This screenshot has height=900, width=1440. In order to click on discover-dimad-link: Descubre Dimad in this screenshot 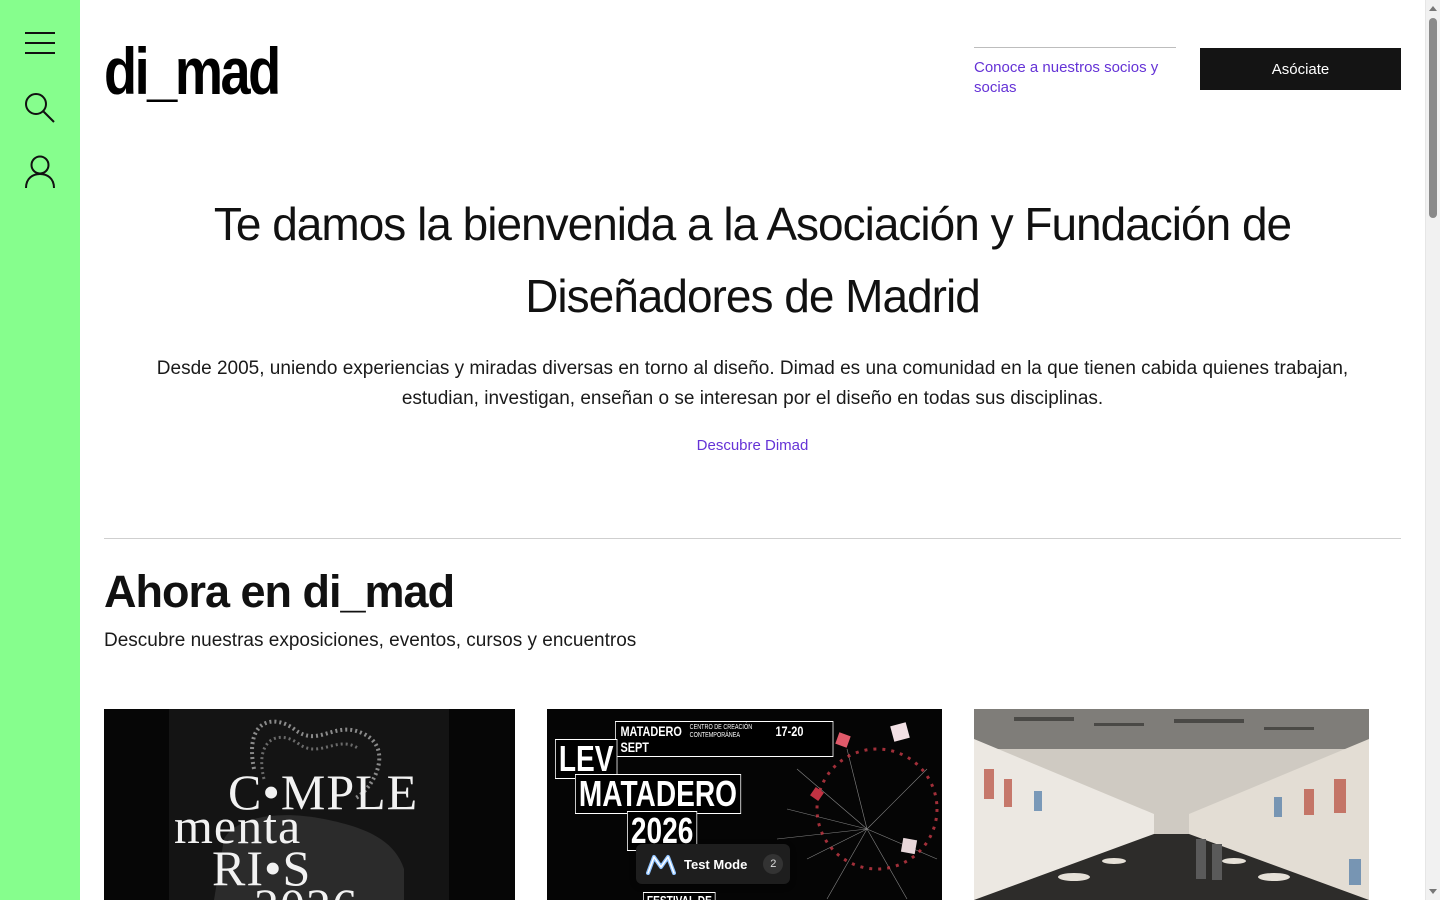, I will do `click(753, 445)`.